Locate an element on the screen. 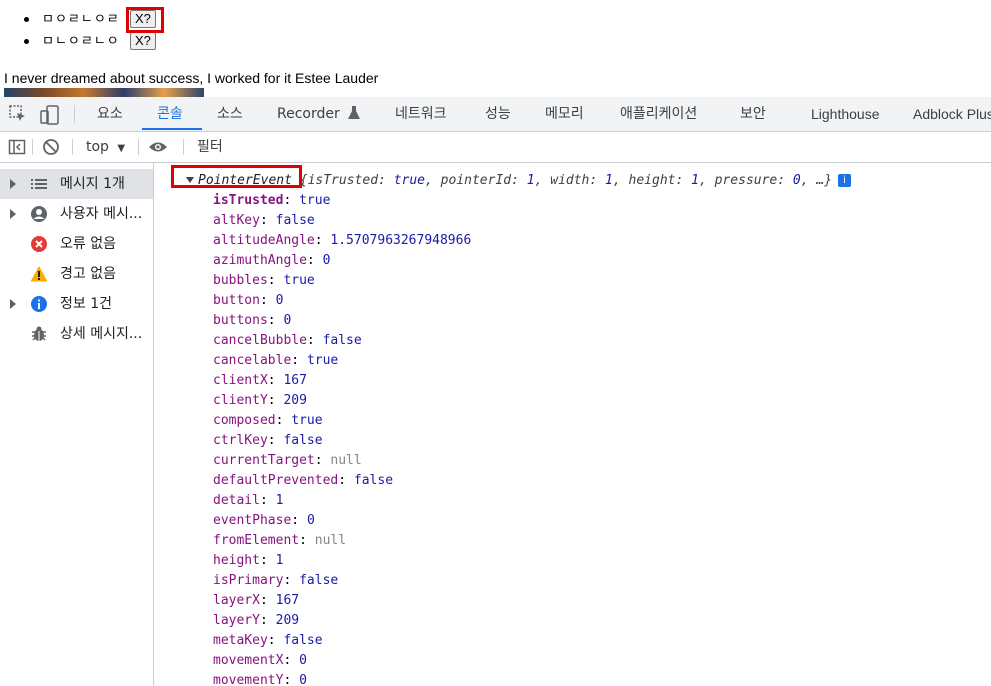  inspect-element-icon is located at coordinates (18, 115).